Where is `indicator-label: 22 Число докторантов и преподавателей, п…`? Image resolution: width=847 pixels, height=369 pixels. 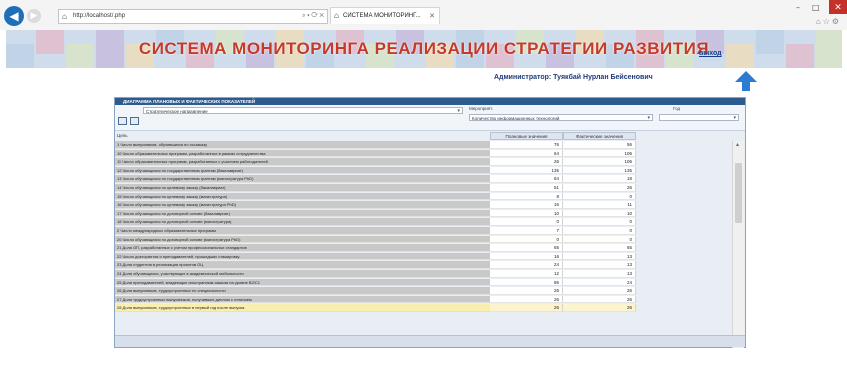
indicator-label: 22 Число докторантов и преподавателей, п… is located at coordinates (302, 256).